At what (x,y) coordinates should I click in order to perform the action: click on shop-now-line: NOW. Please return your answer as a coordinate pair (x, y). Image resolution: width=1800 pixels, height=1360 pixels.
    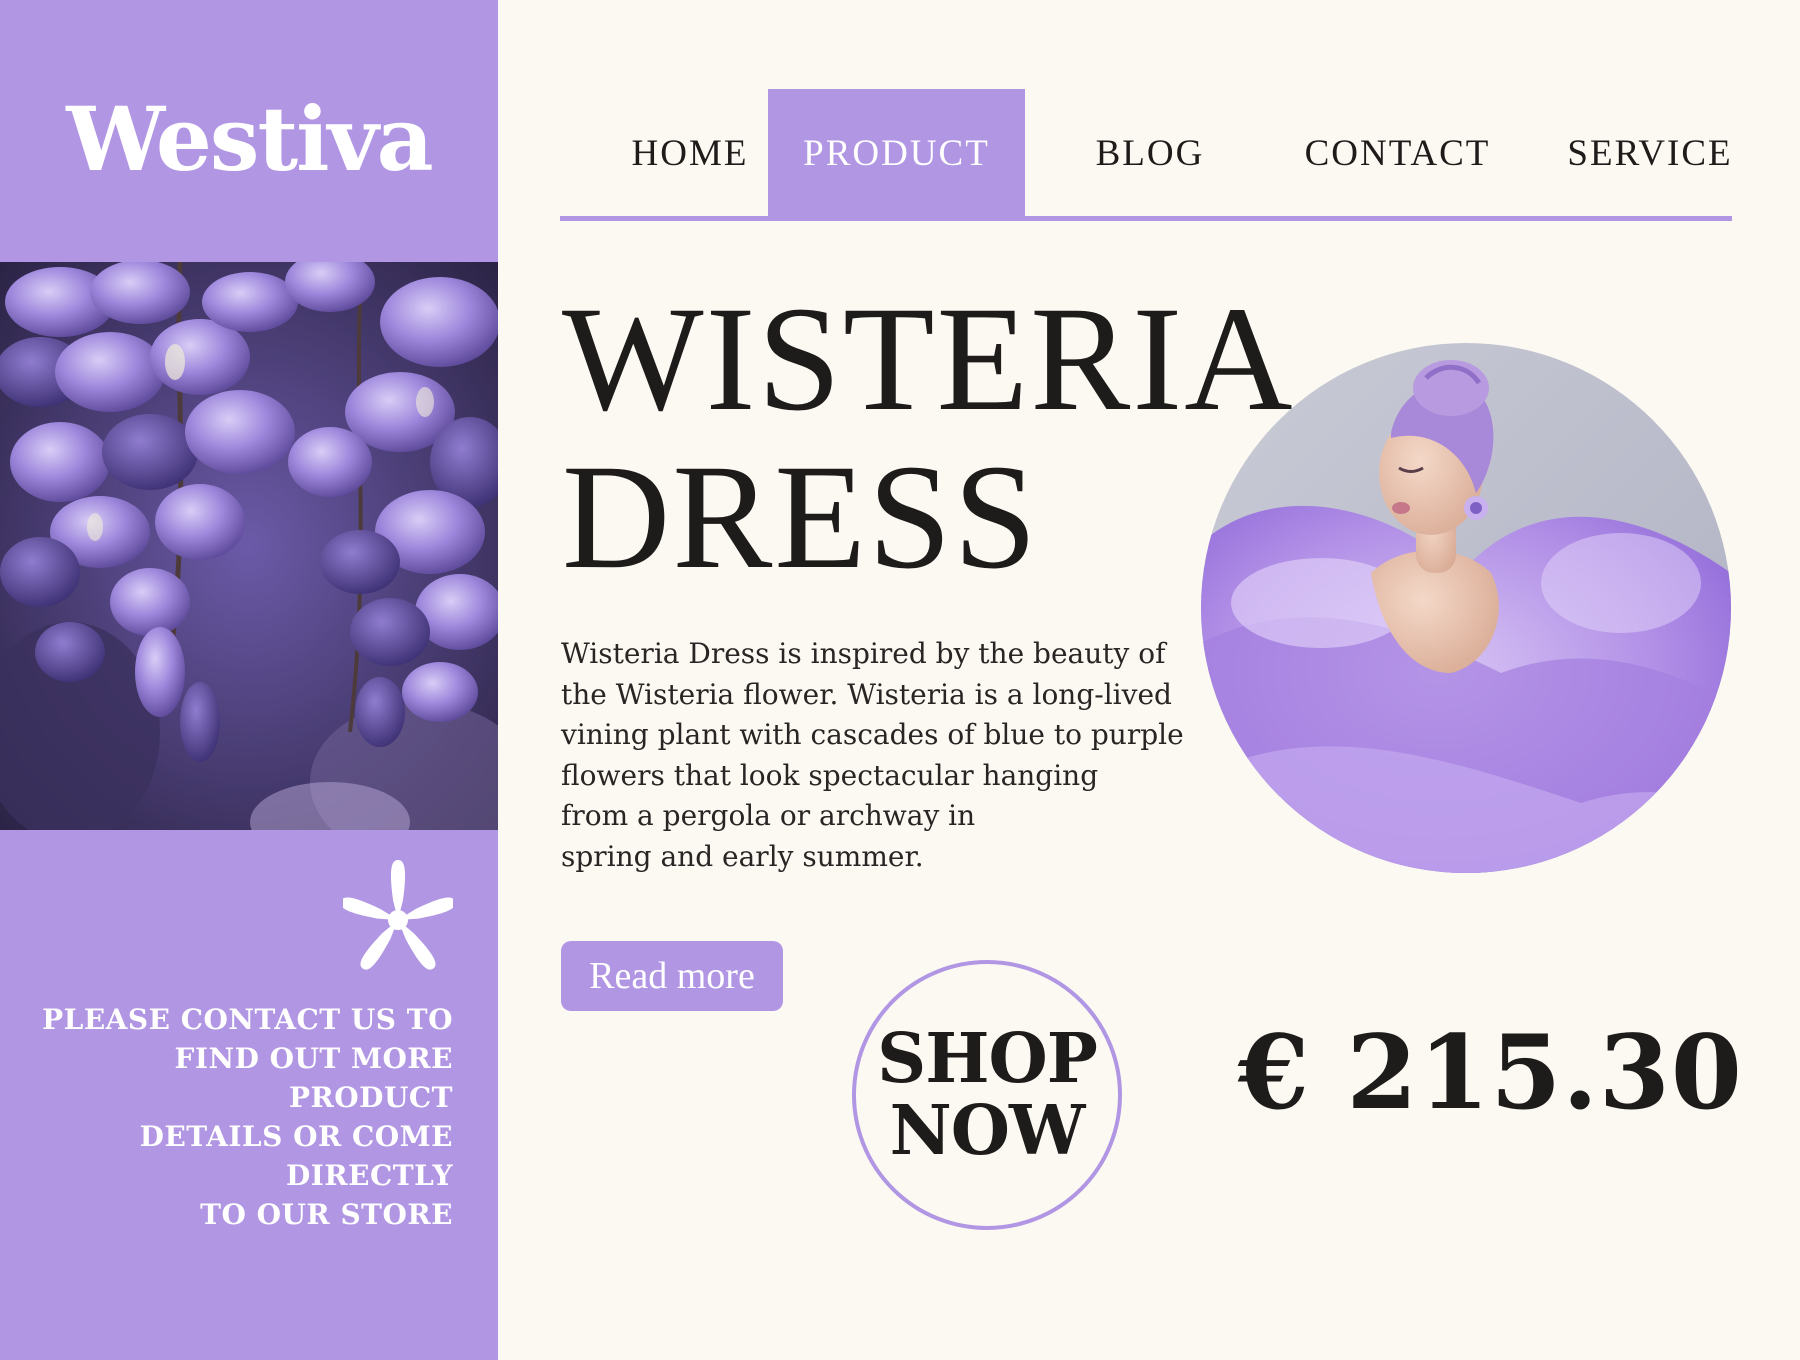
    Looking at the image, I should click on (987, 1131).